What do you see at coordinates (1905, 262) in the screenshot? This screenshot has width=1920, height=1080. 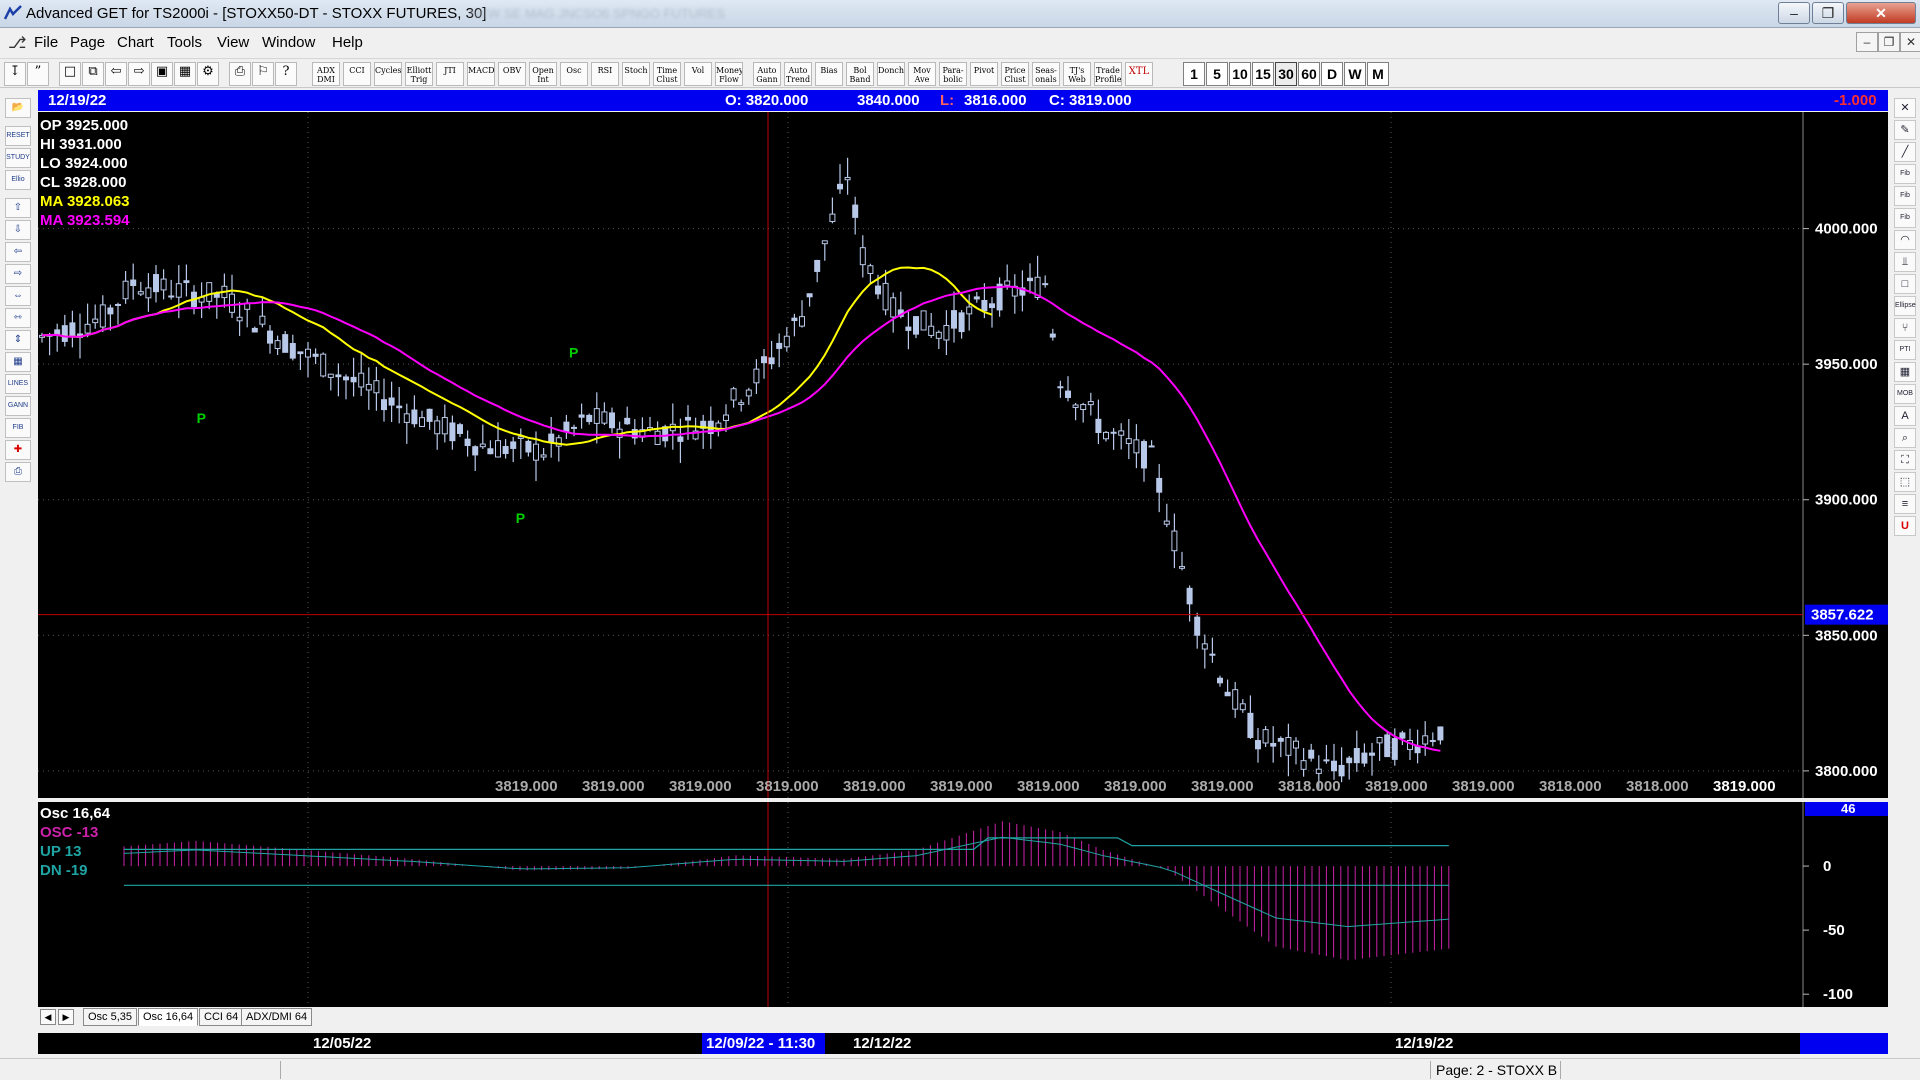 I see `right-tool-fan-icon: ⫫` at bounding box center [1905, 262].